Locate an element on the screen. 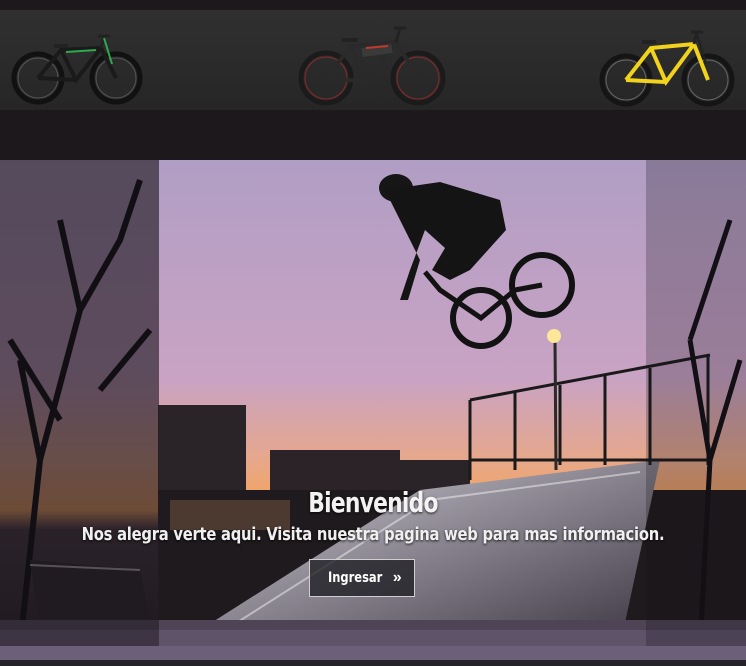 This screenshot has height=666, width=746. electric-bike-red-icon is located at coordinates (371, 62).